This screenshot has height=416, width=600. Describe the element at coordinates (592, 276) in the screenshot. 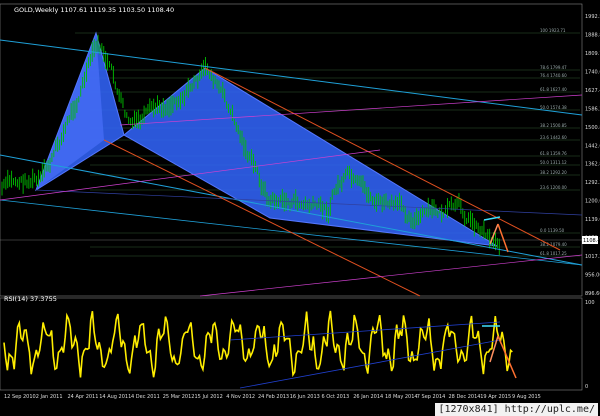

I see `y-tick-label: 956.00` at that location.